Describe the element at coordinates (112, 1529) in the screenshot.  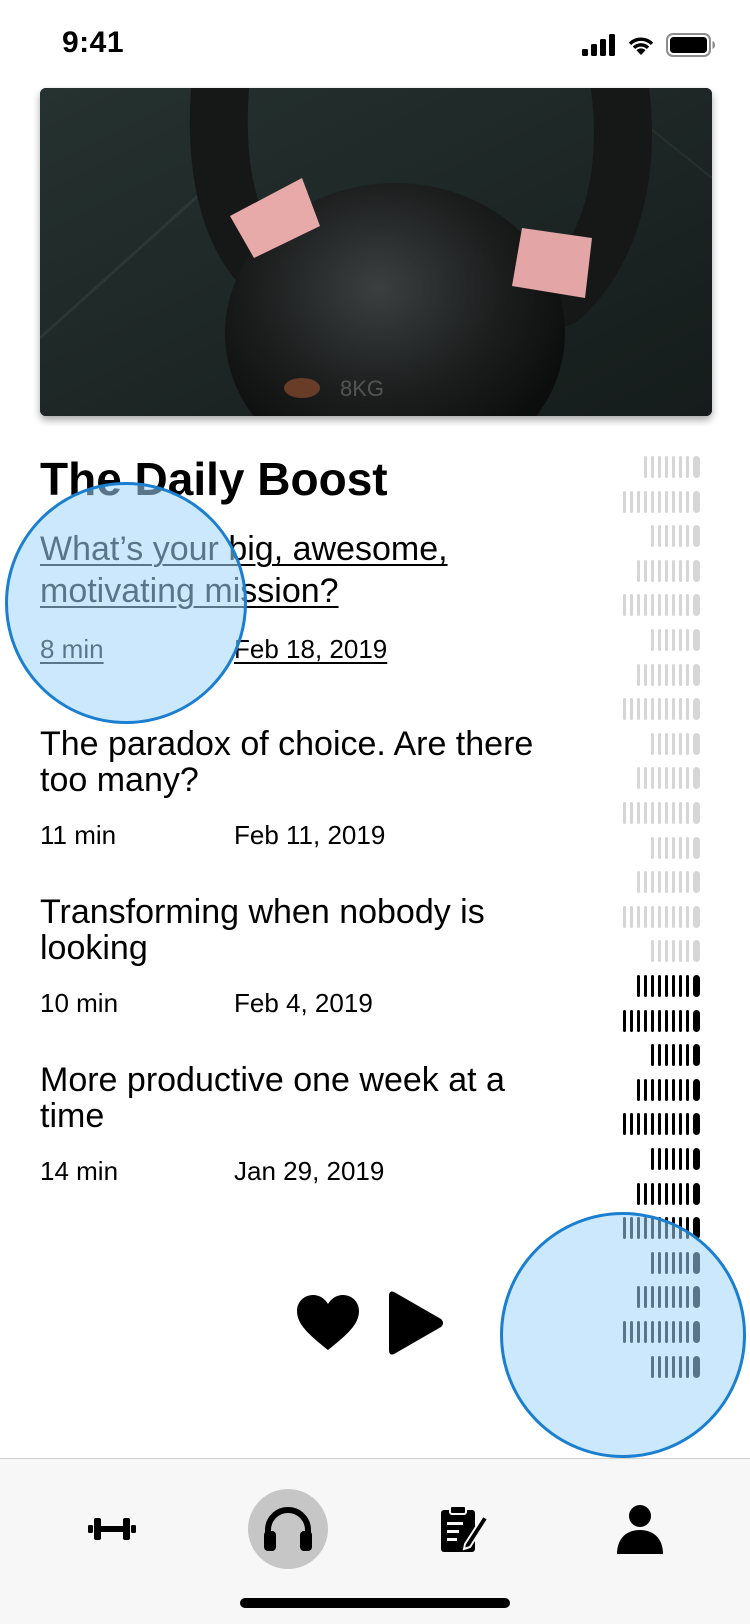
I see `tab-workouts` at that location.